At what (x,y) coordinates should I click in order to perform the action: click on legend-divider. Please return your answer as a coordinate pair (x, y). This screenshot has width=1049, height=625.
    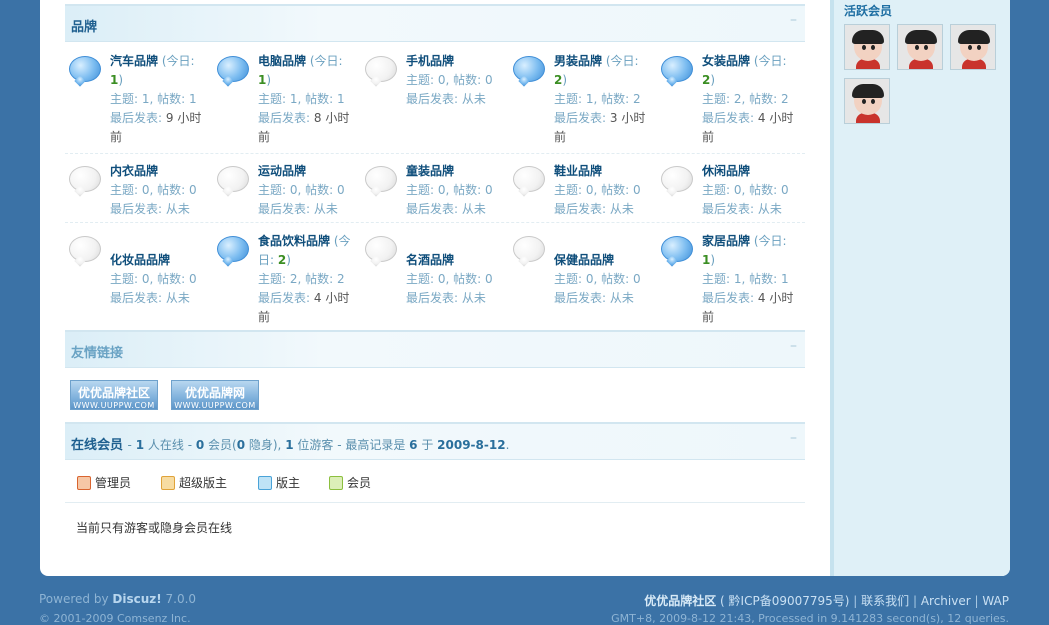
    Looking at the image, I should click on (435, 502).